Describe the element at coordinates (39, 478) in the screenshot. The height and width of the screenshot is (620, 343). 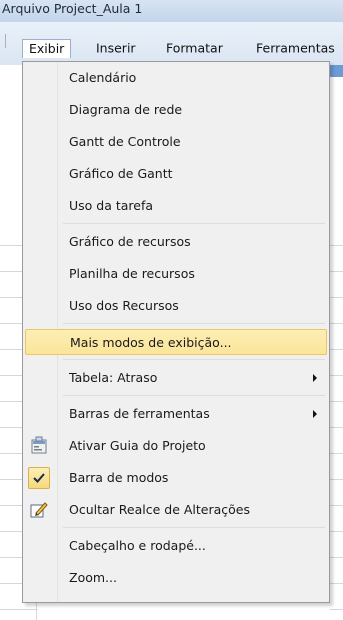
I see `checkmark-icon` at that location.